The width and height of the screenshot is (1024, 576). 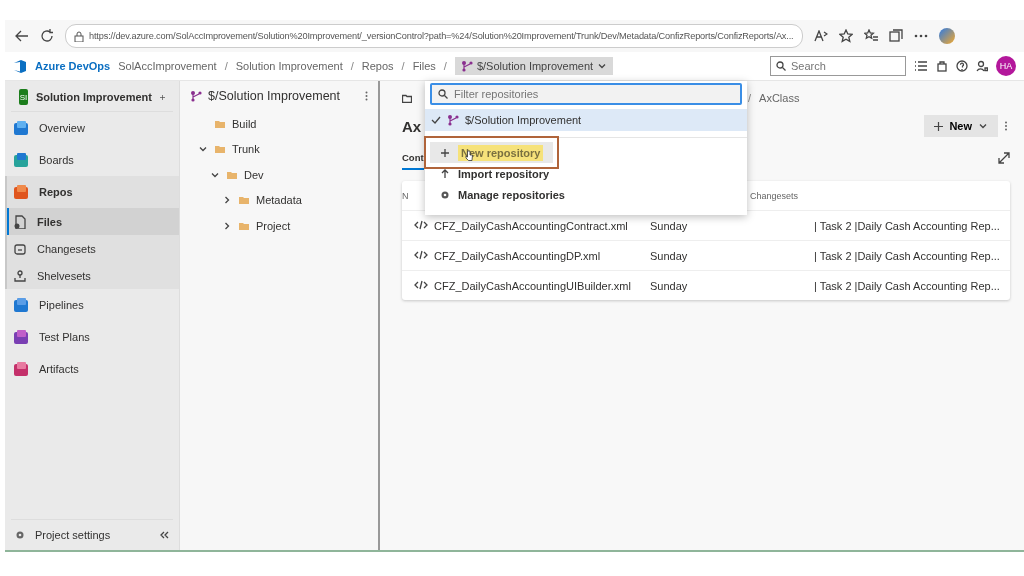 What do you see at coordinates (779, 98) in the screenshot?
I see `breadcrumb-link: AxClass` at bounding box center [779, 98].